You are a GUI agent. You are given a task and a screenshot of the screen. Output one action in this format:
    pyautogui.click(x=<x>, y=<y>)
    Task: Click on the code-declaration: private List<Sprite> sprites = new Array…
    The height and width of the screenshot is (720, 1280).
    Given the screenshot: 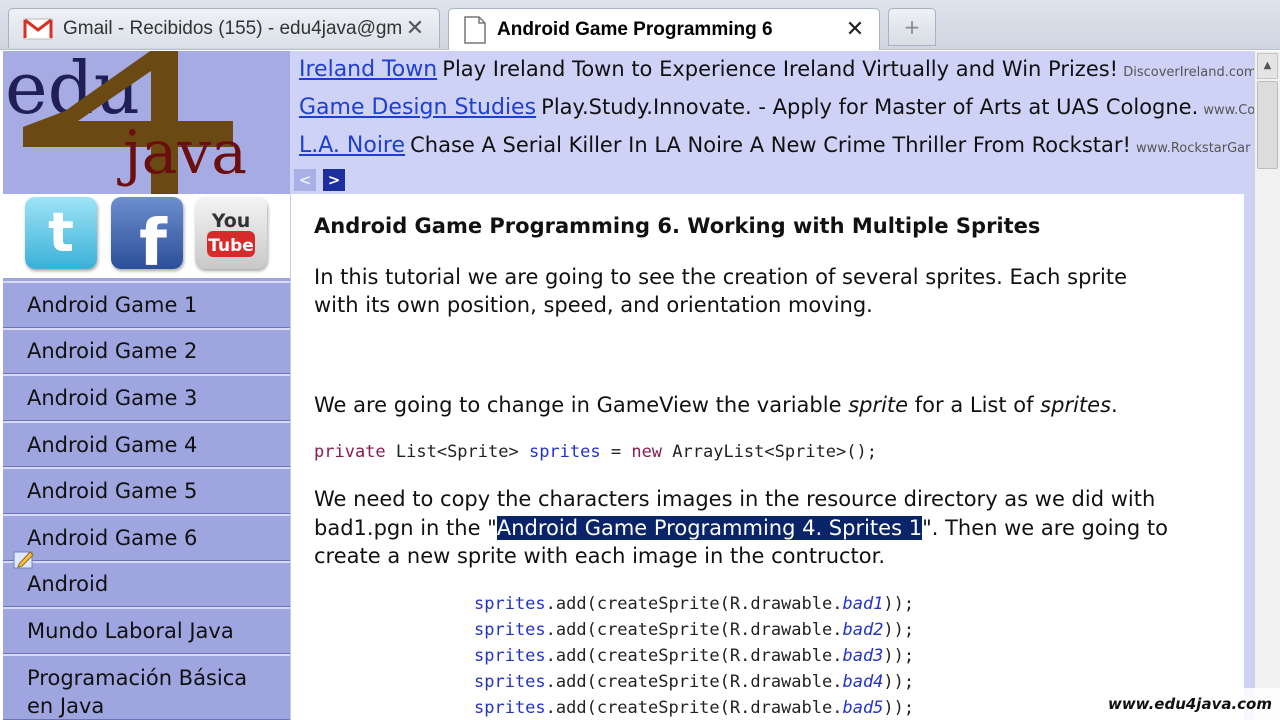 What is the action you would take?
    pyautogui.click(x=595, y=452)
    